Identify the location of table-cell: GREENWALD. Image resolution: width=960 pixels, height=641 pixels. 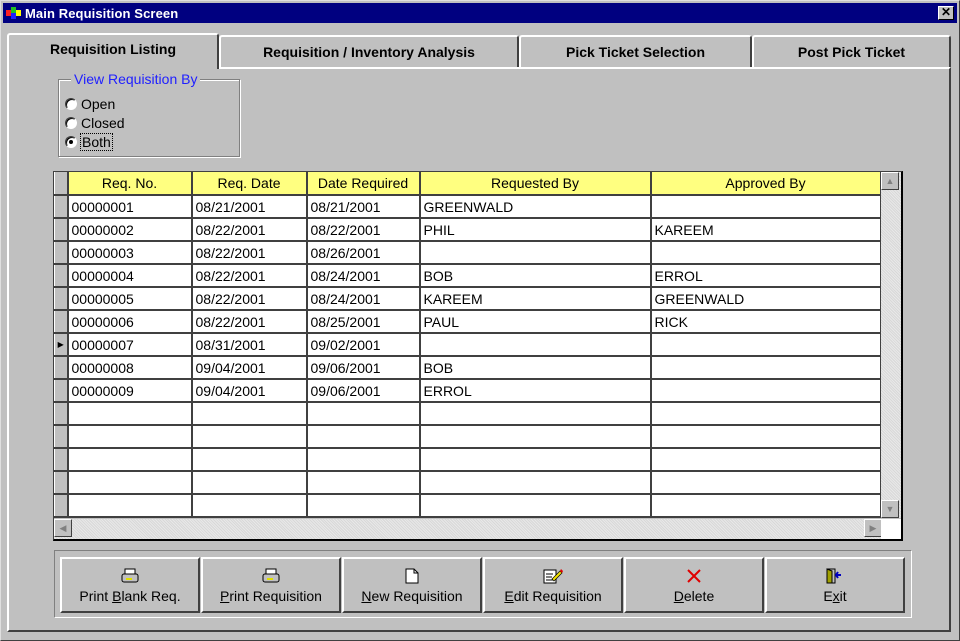
(766, 299).